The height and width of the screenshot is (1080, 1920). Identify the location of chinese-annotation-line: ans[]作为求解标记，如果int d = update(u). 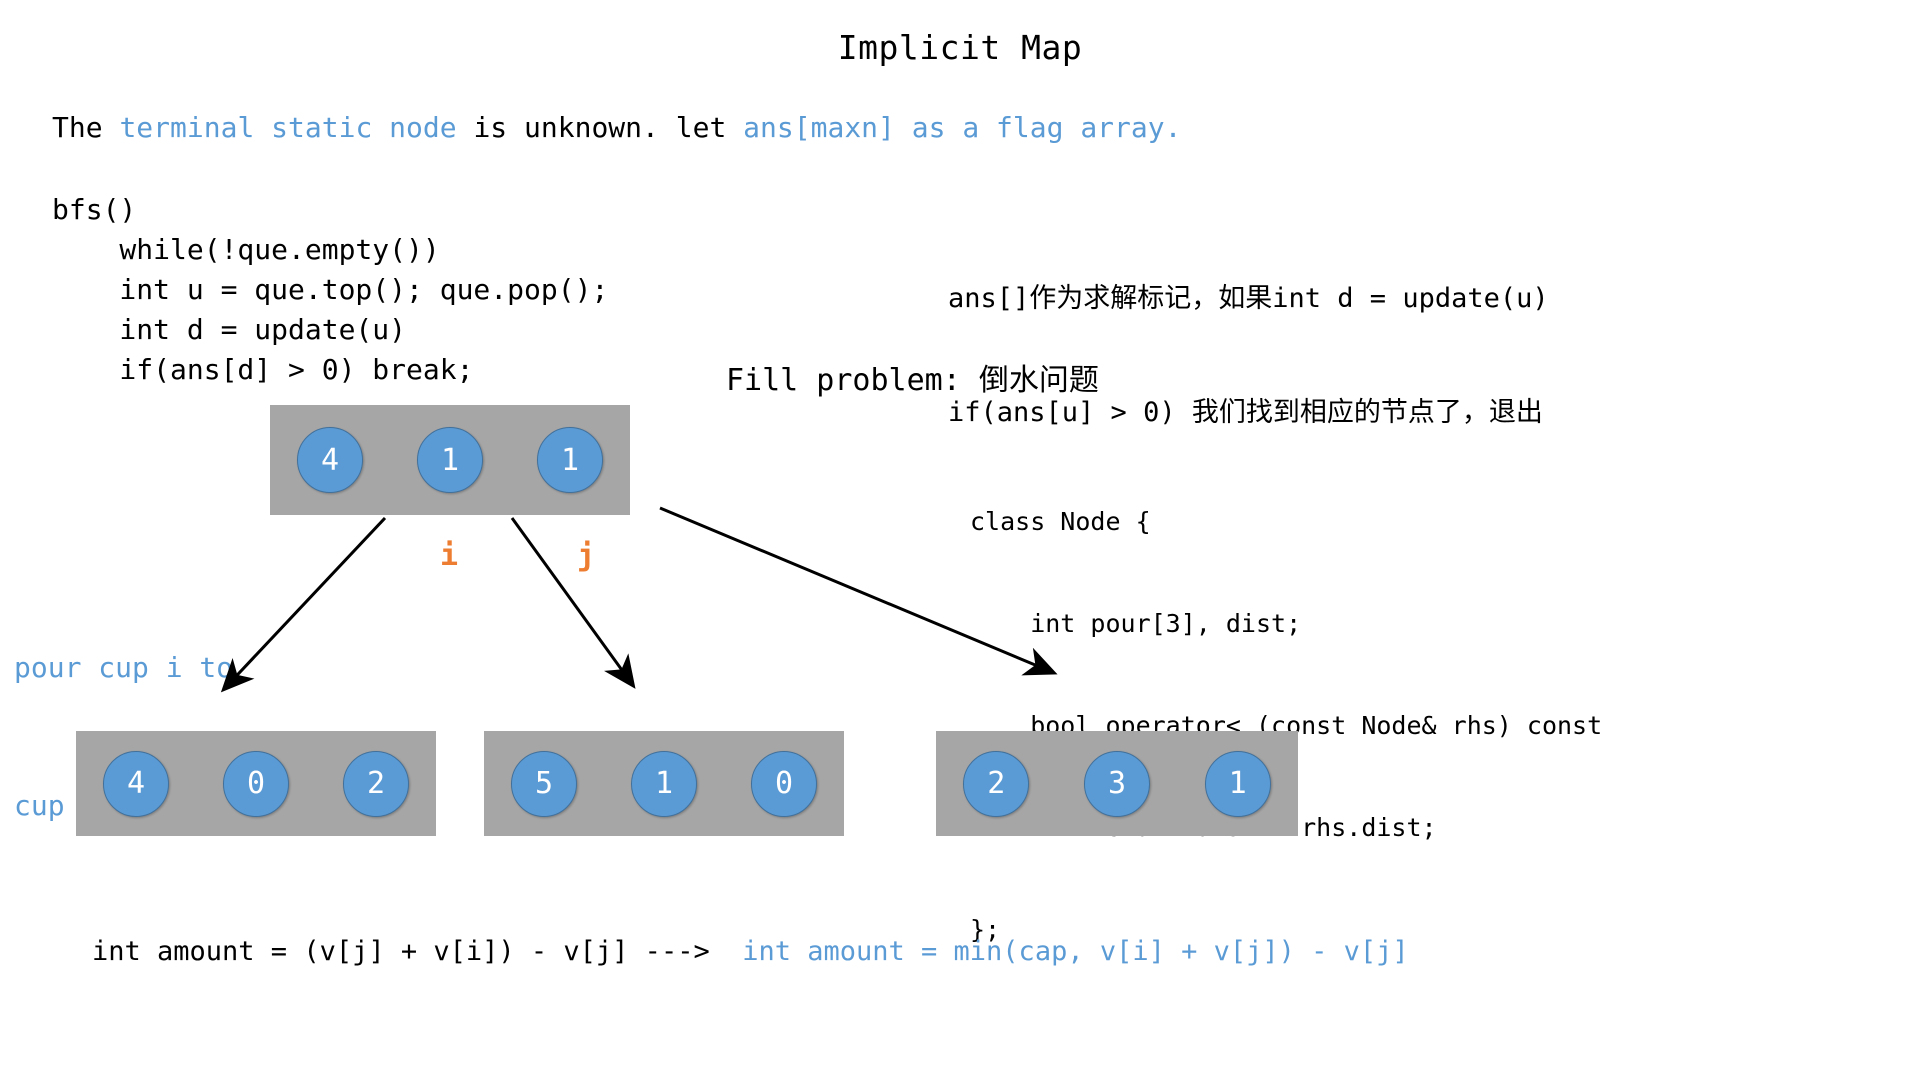
(1248, 298).